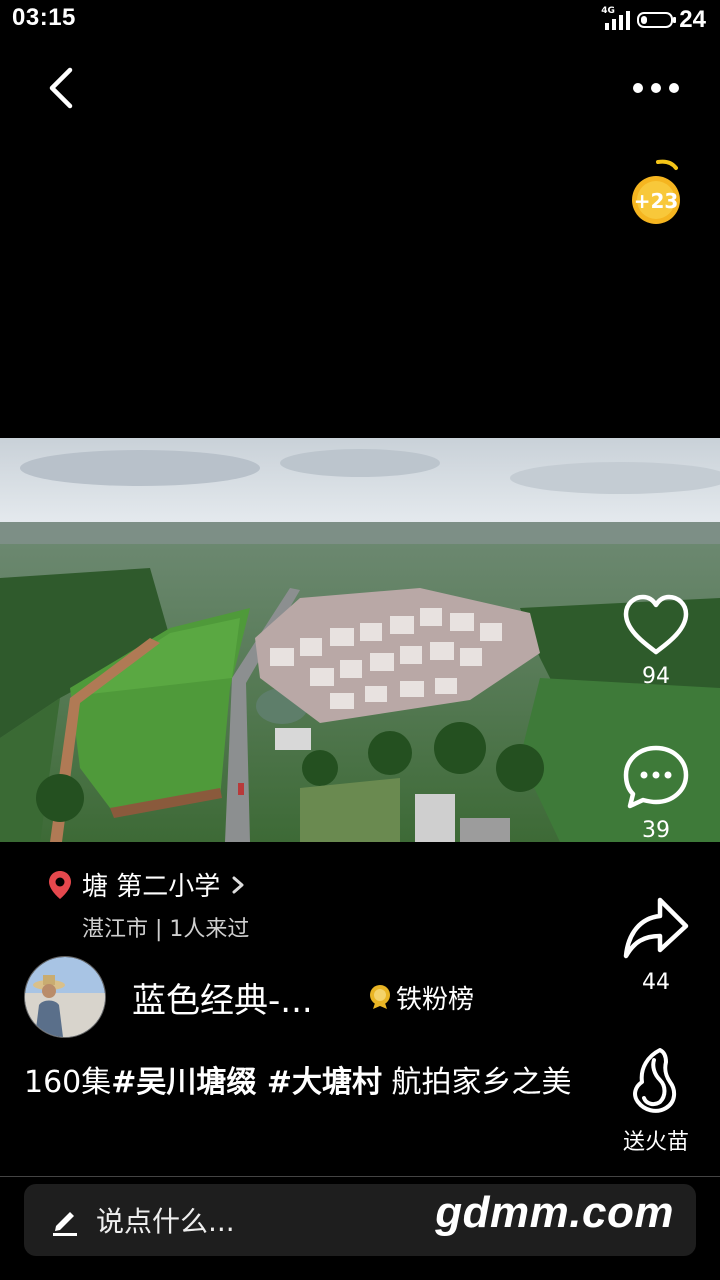  Describe the element at coordinates (656, 201) in the screenshot. I see `coin-label: +23` at that location.